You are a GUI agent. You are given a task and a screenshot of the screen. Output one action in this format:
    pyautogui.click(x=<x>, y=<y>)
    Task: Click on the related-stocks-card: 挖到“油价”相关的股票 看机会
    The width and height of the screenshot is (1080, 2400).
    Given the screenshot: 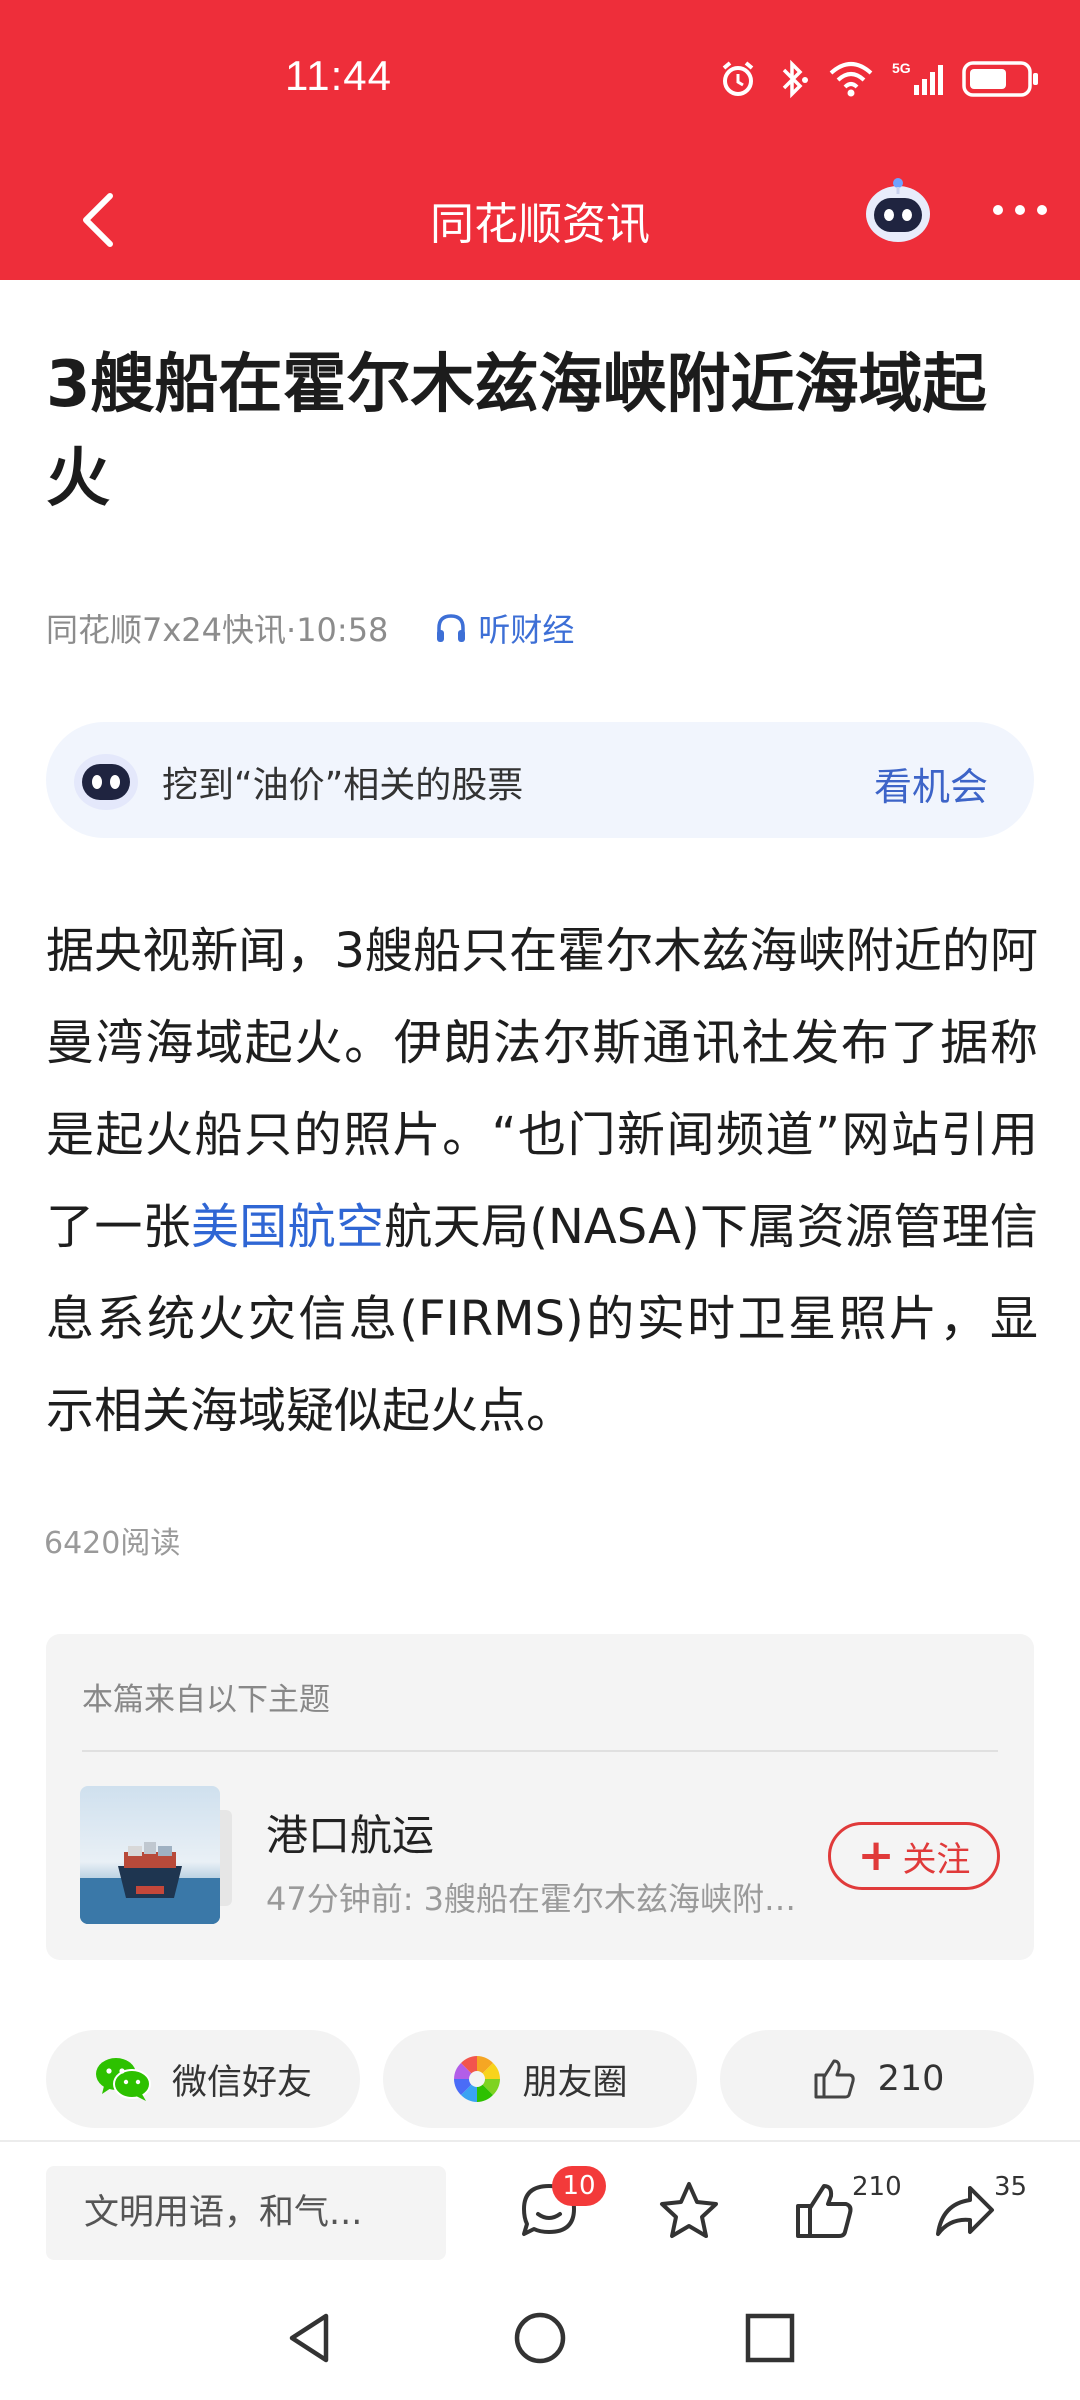 What is the action you would take?
    pyautogui.click(x=540, y=780)
    